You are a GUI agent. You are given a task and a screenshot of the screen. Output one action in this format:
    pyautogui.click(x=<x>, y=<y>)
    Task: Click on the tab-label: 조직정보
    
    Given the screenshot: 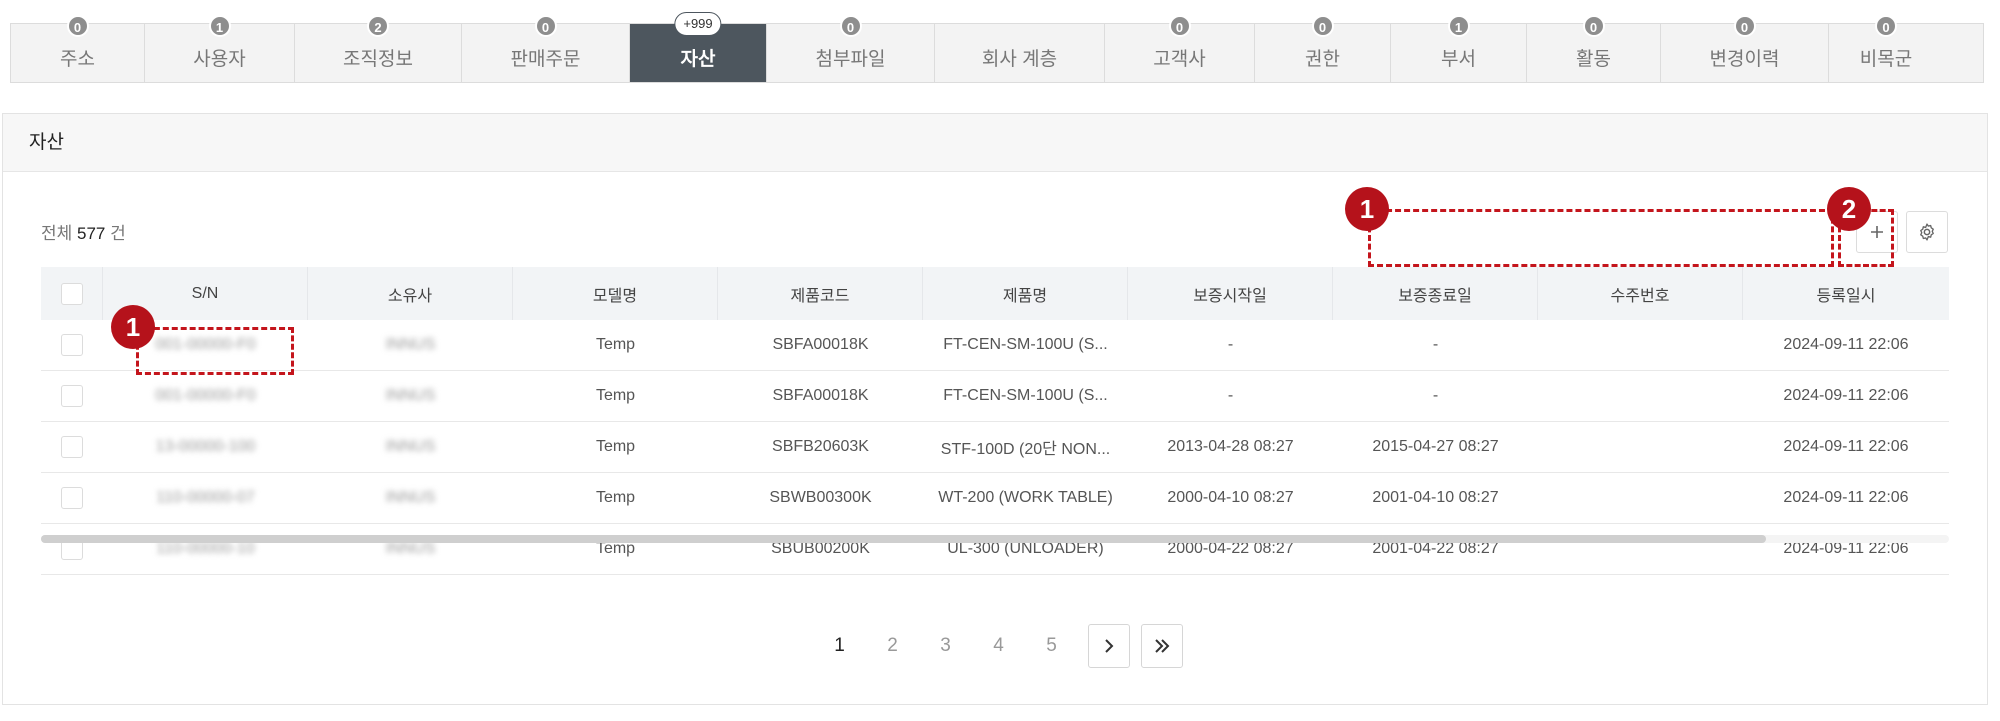 What is the action you would take?
    pyautogui.click(x=378, y=59)
    